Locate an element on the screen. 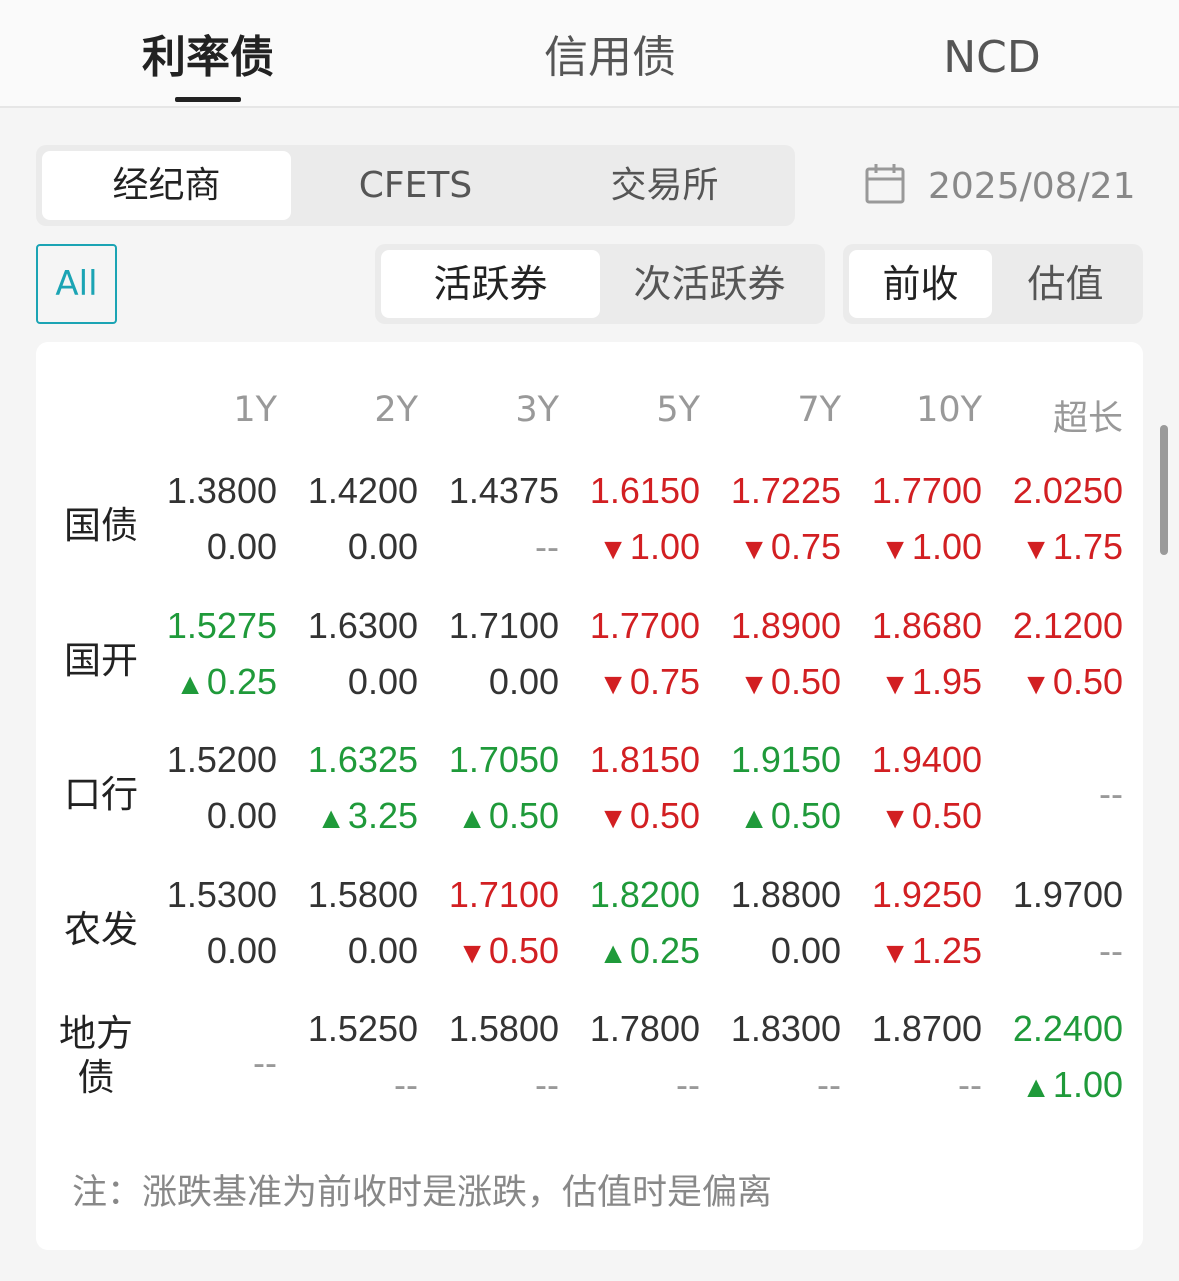 The width and height of the screenshot is (1179, 1281). scrollbar is located at coordinates (1164, 490).